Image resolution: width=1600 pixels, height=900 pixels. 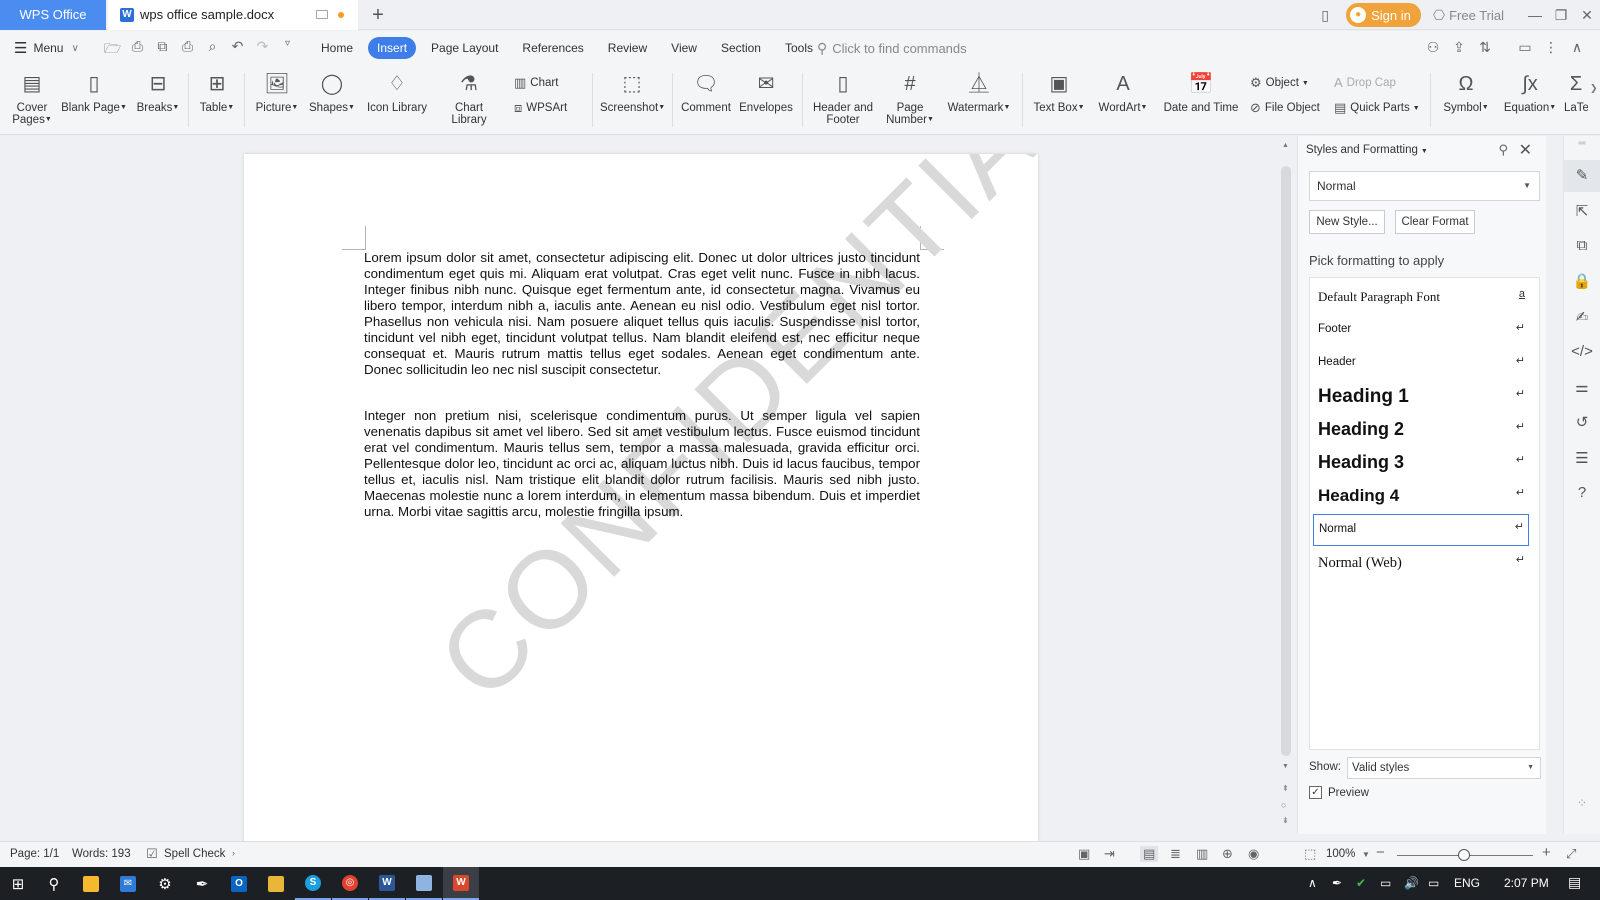 What do you see at coordinates (632, 91) in the screenshot?
I see `screenshot-button: ⬚ Screenshot▼` at bounding box center [632, 91].